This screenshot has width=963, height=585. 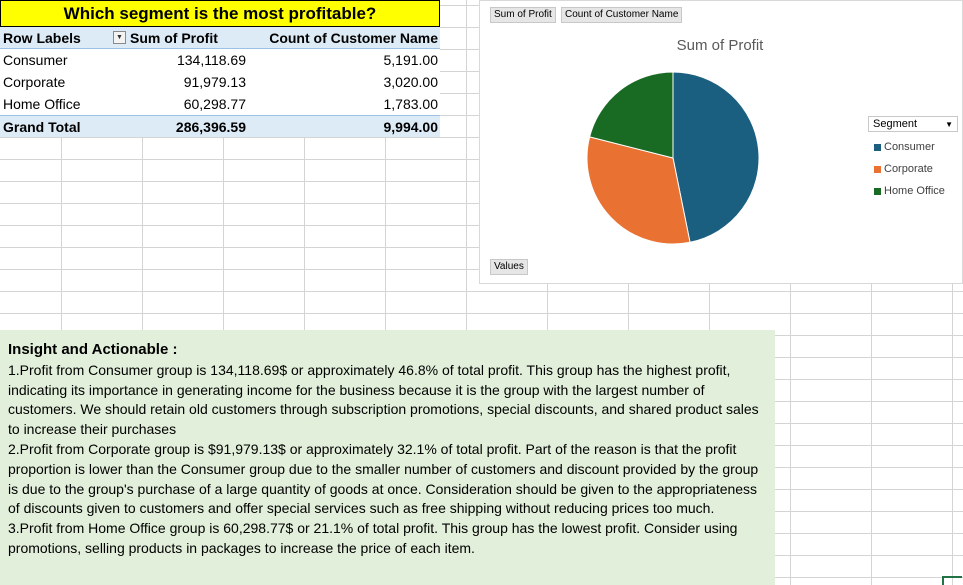 I want to click on pie-slice-consumer, so click(x=716, y=157).